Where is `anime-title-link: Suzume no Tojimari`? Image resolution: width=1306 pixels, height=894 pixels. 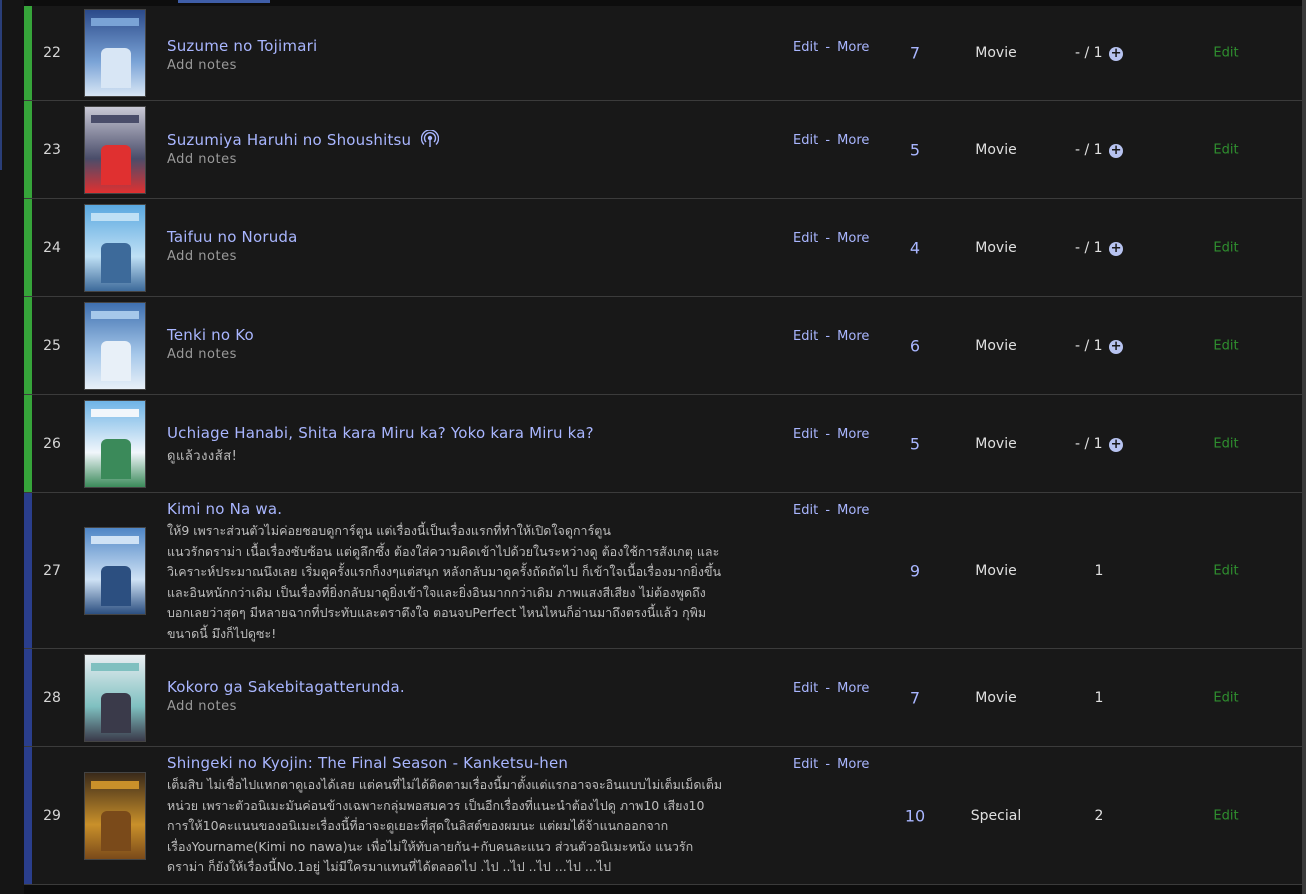 anime-title-link: Suzume no Tojimari is located at coordinates (467, 46).